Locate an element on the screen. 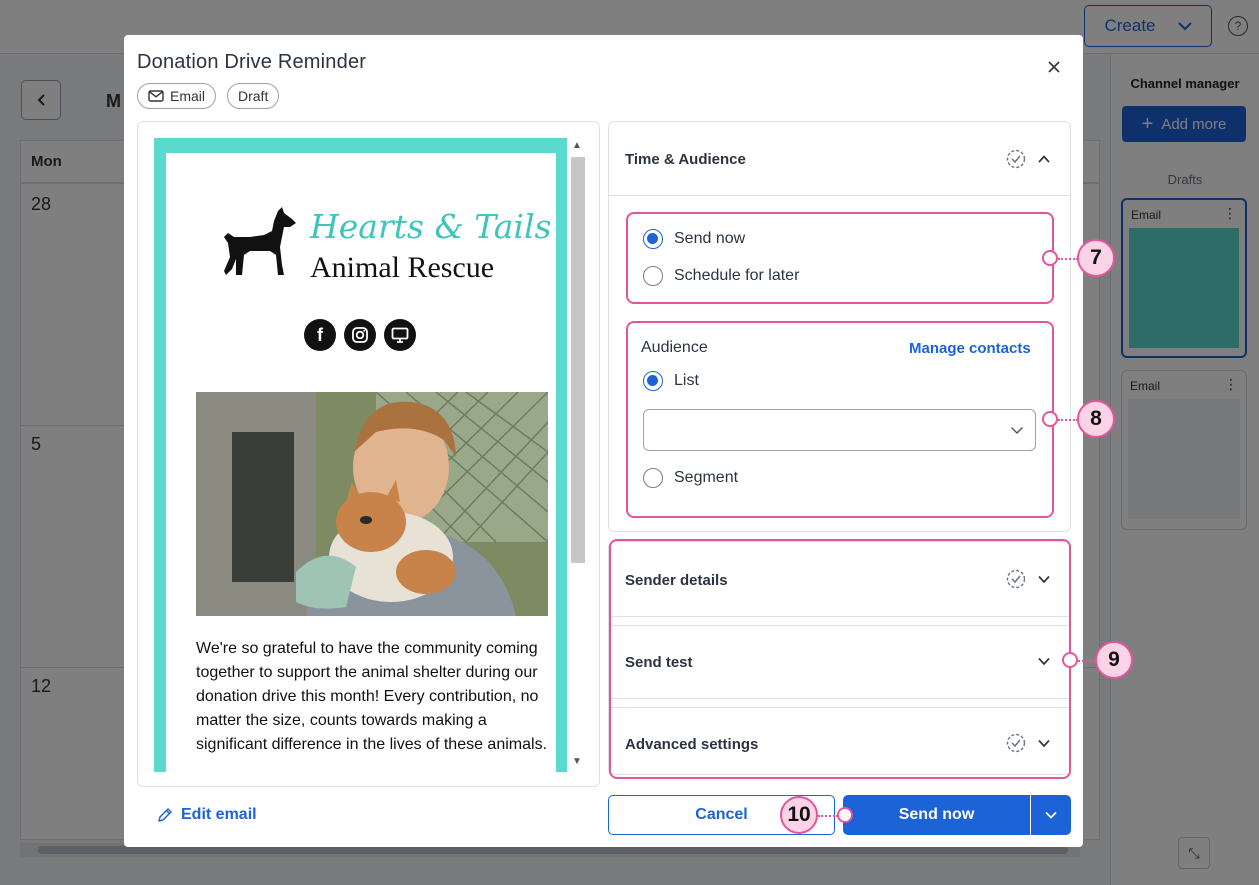 The width and height of the screenshot is (1259, 885). chevron-up-icon is located at coordinates (1044, 159).